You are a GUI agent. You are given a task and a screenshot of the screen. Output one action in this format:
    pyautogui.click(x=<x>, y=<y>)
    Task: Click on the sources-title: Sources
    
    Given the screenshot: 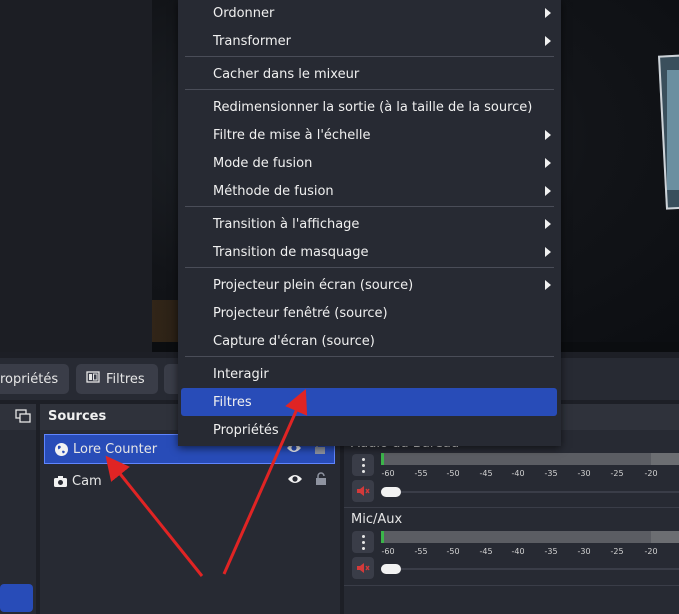 What is the action you would take?
    pyautogui.click(x=77, y=416)
    